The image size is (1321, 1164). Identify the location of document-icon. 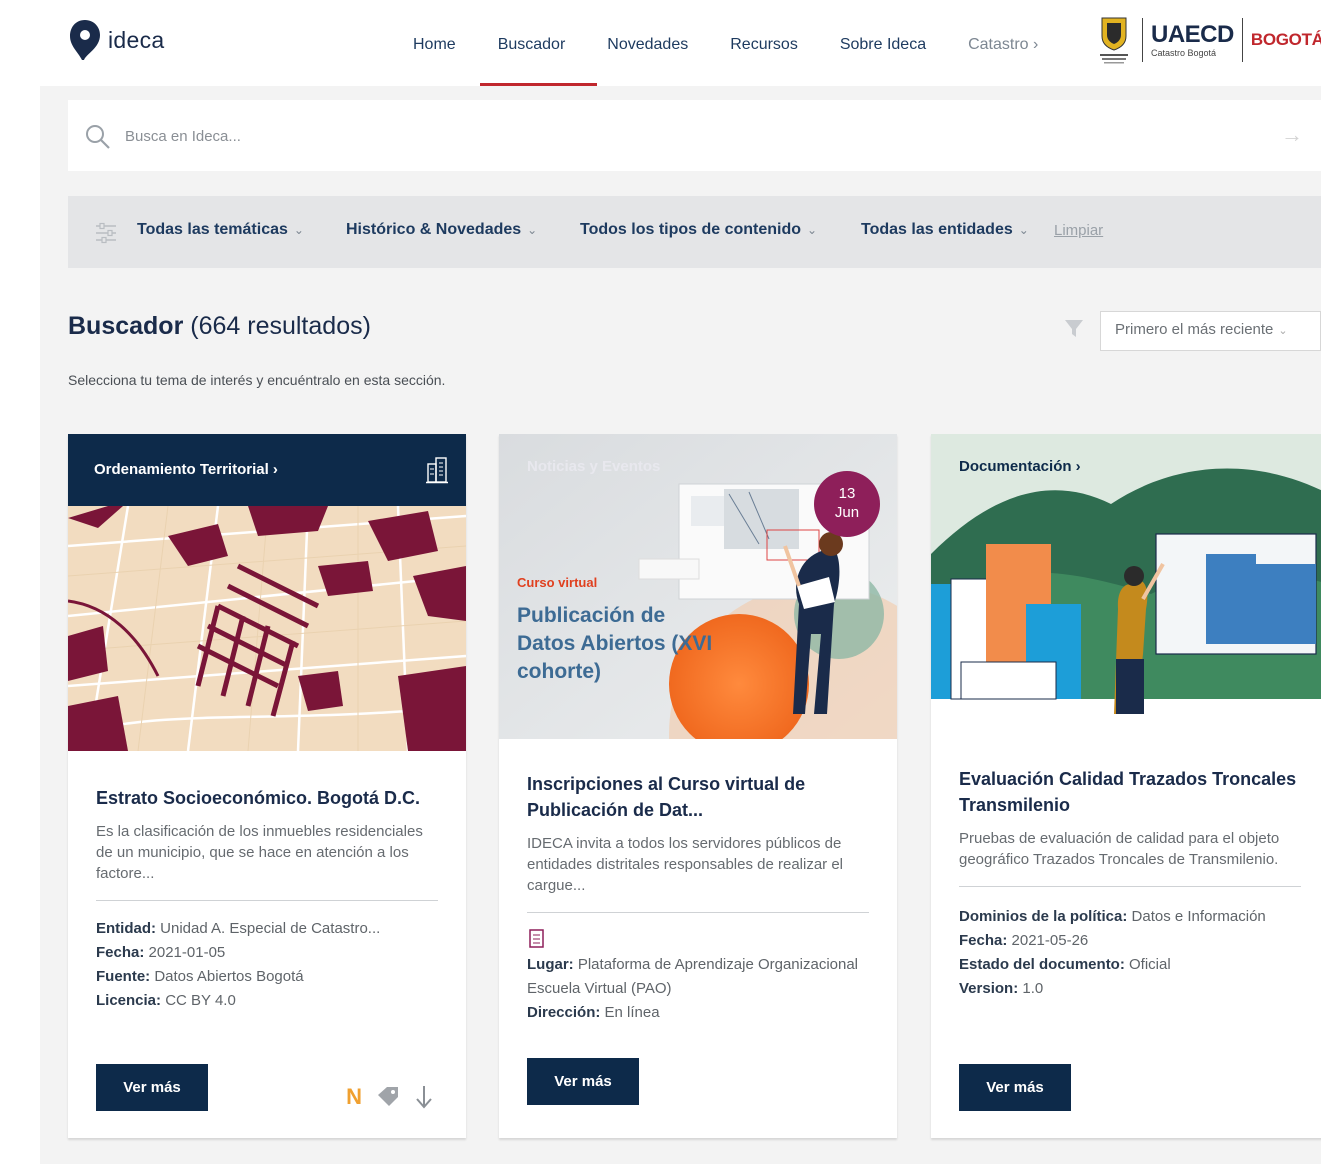
(536, 938).